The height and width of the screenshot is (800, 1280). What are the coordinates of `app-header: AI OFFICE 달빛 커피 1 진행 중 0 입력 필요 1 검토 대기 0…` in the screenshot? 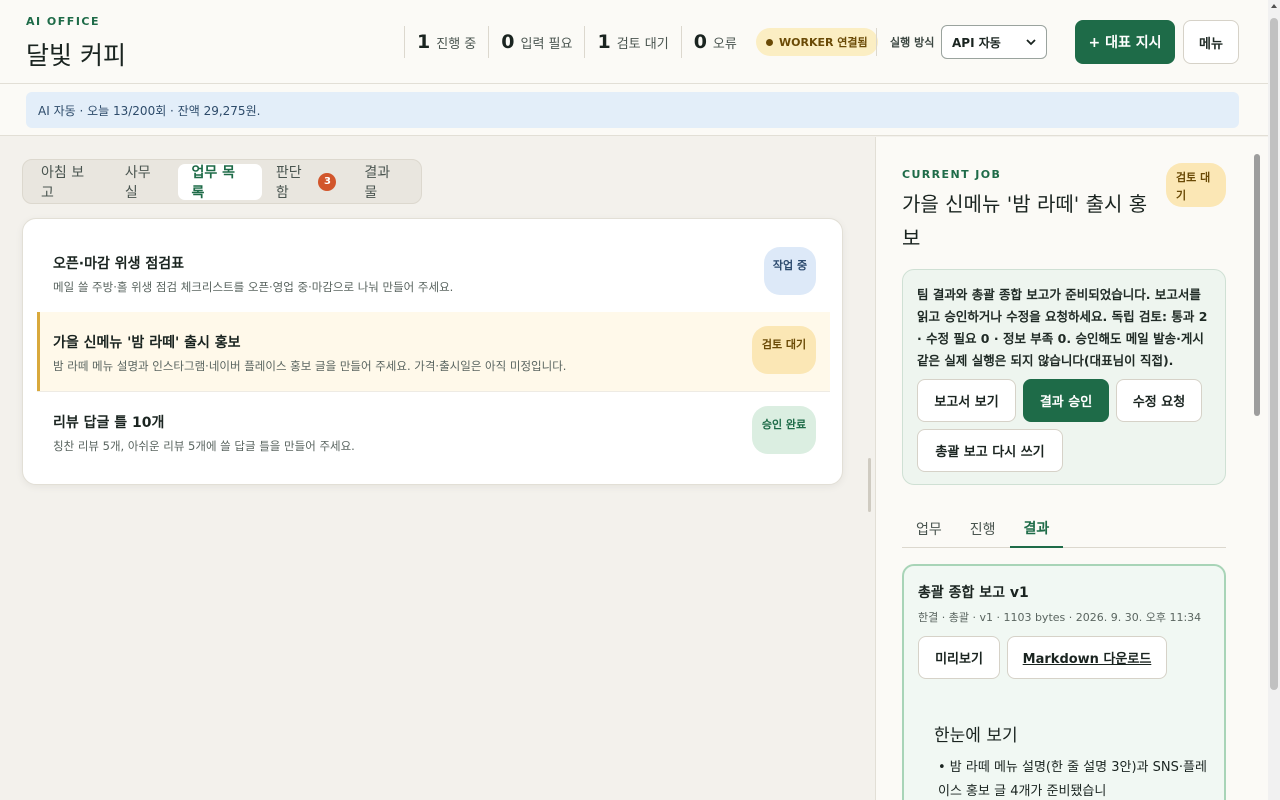 It's located at (634, 42).